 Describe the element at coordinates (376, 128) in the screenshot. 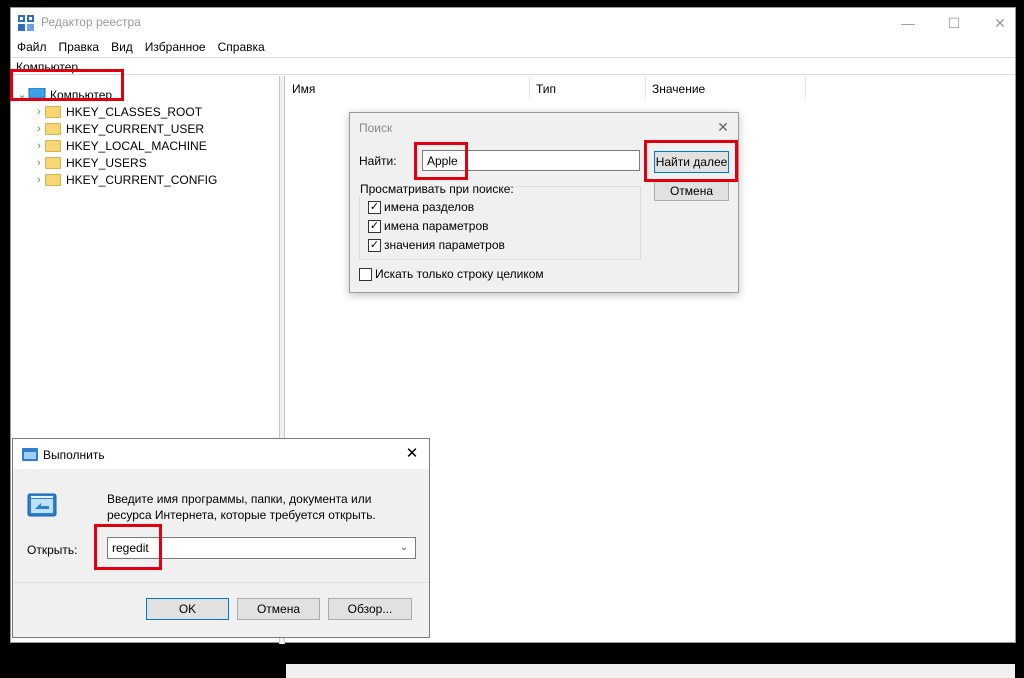

I see `dialog-title: Поиск` at that location.